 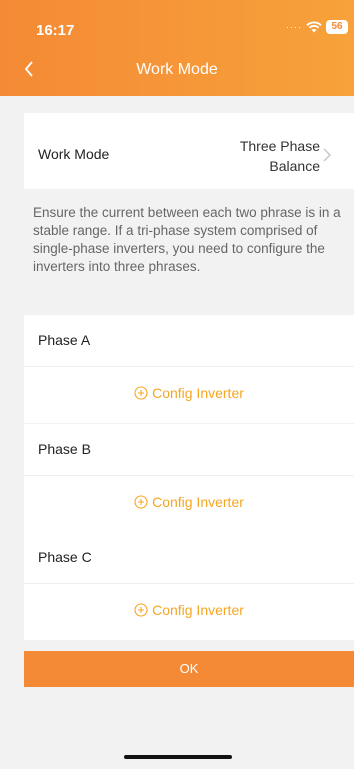 I want to click on ok-button: OK, so click(x=189, y=669).